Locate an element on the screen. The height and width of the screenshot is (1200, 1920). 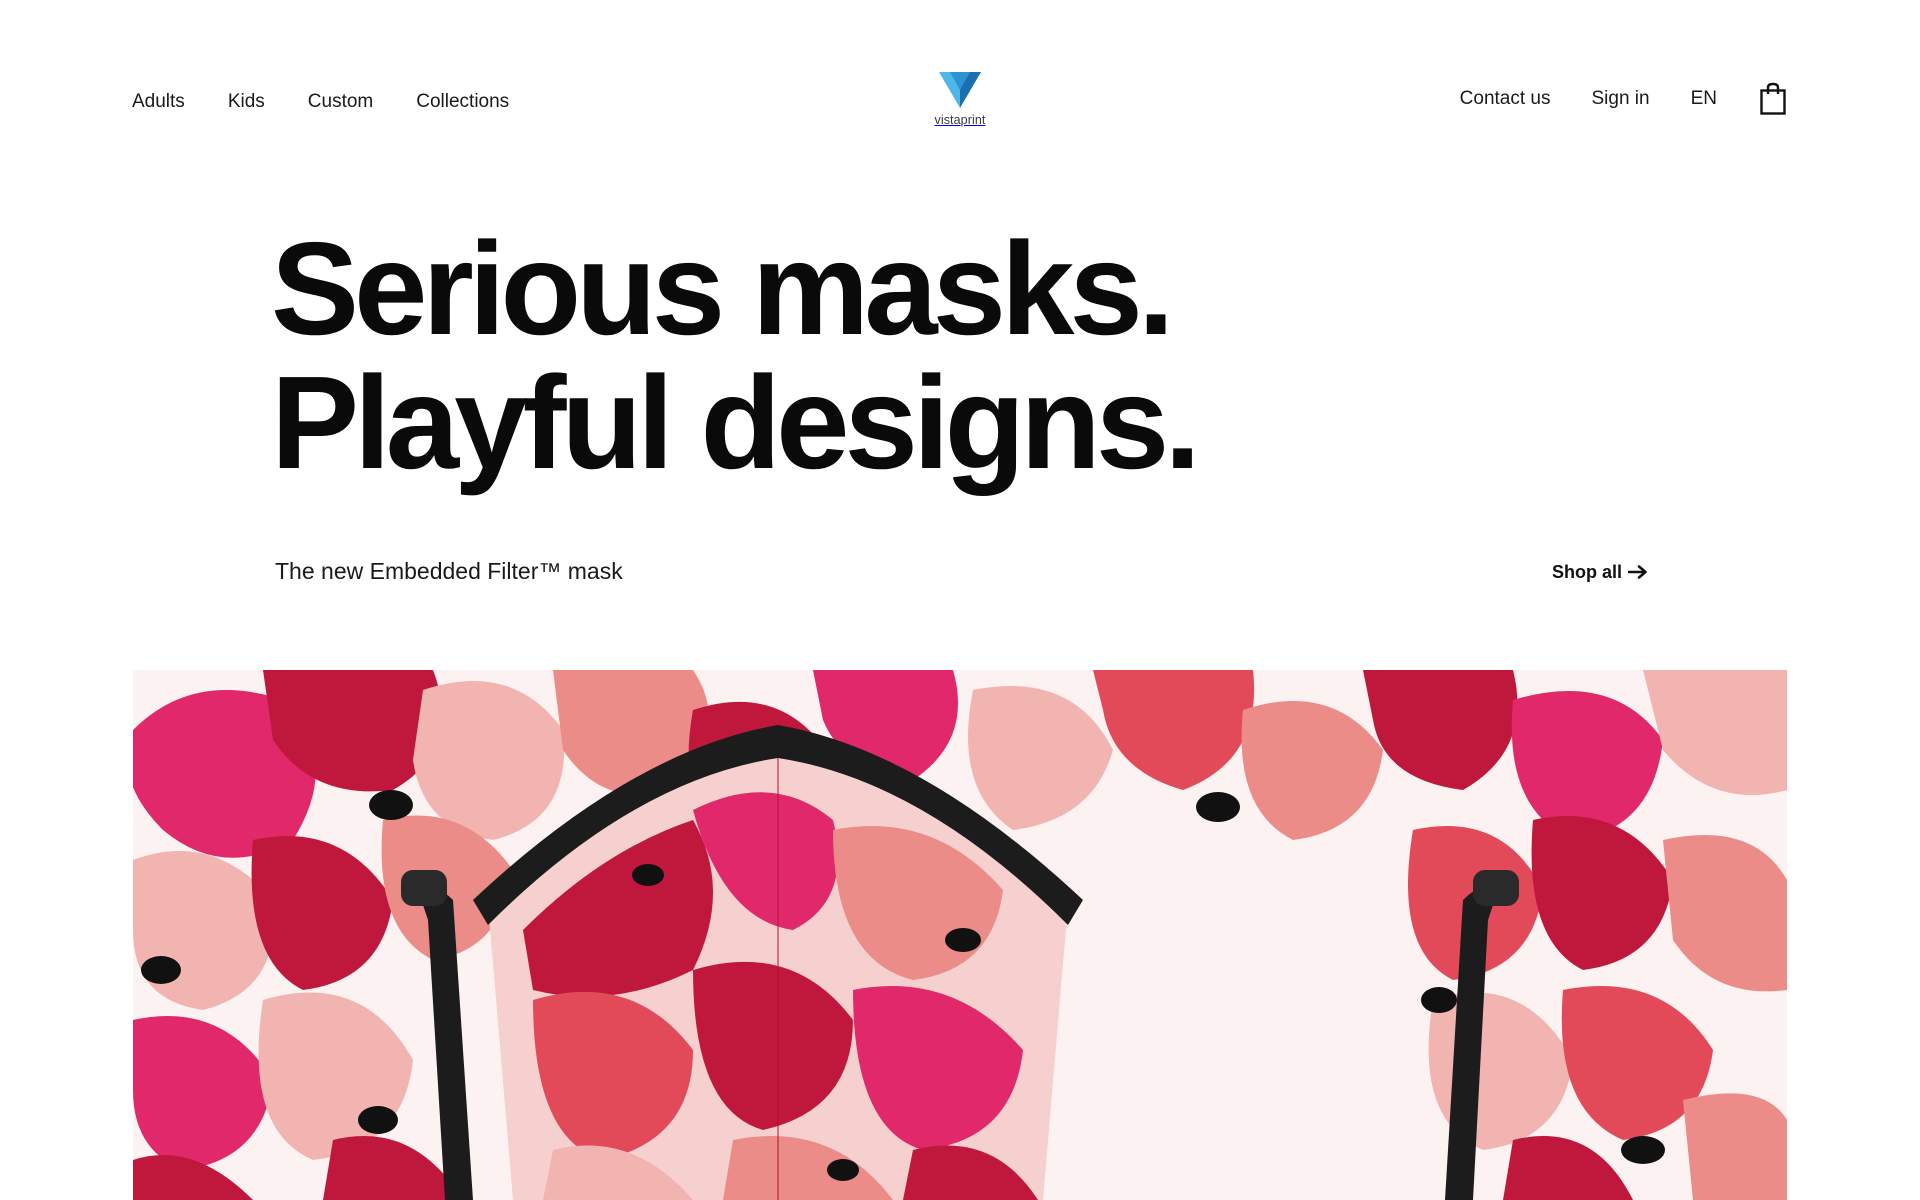
vistaprint-logo-icon is located at coordinates (960, 90).